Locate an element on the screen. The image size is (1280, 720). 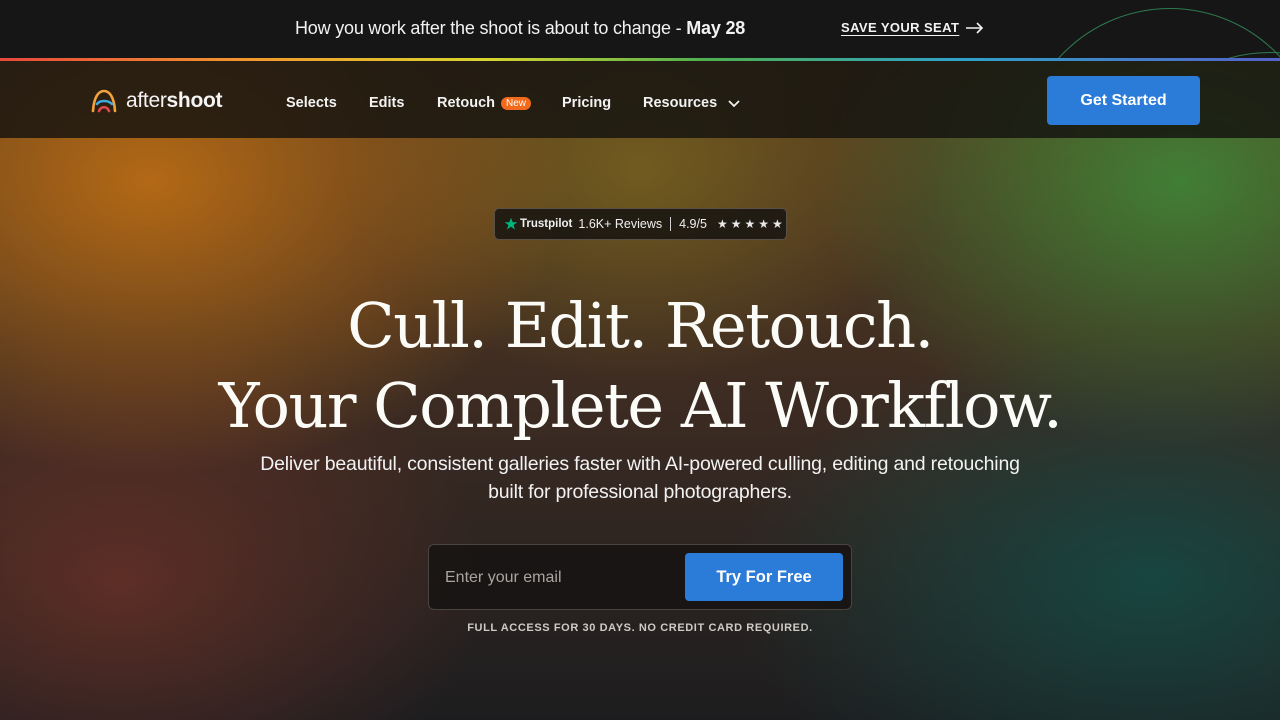
trustpilot-brand: Trustpilot is located at coordinates (546, 224).